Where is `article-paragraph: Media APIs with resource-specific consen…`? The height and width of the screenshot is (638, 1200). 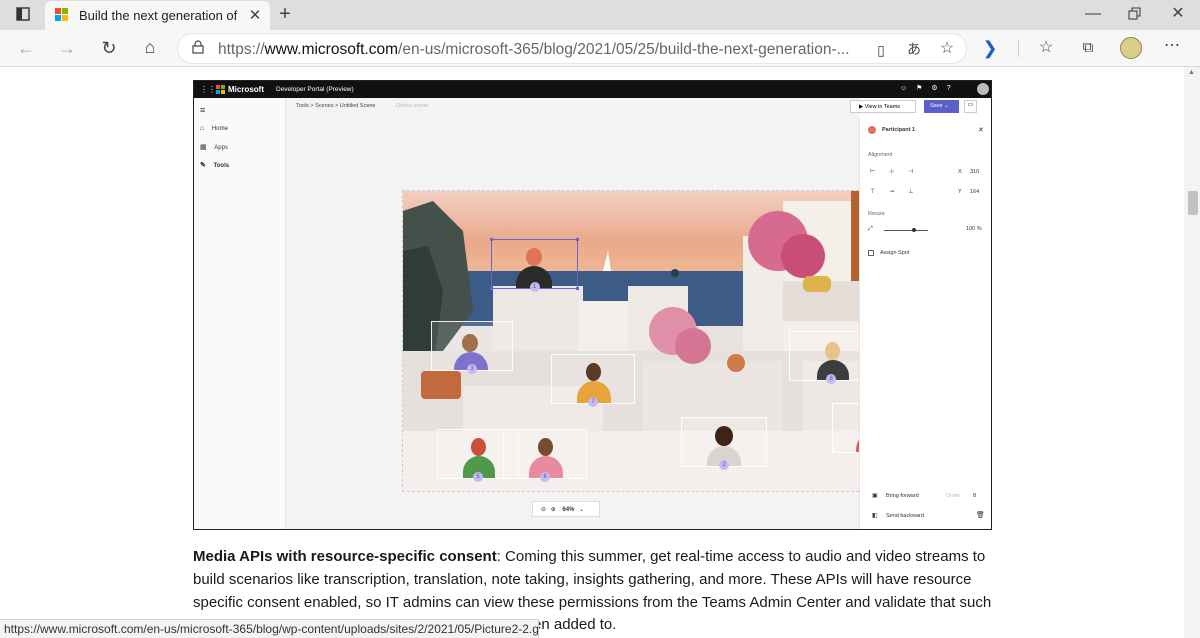 article-paragraph: Media APIs with resource-specific consen… is located at coordinates (593, 580).